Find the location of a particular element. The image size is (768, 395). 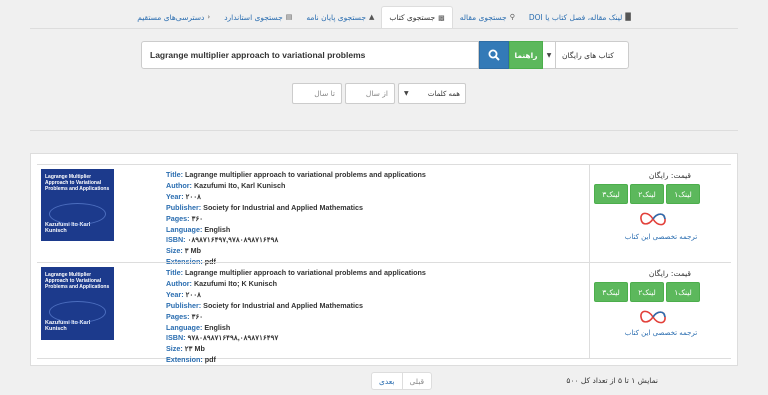

document-icon: ▤ is located at coordinates (289, 17).